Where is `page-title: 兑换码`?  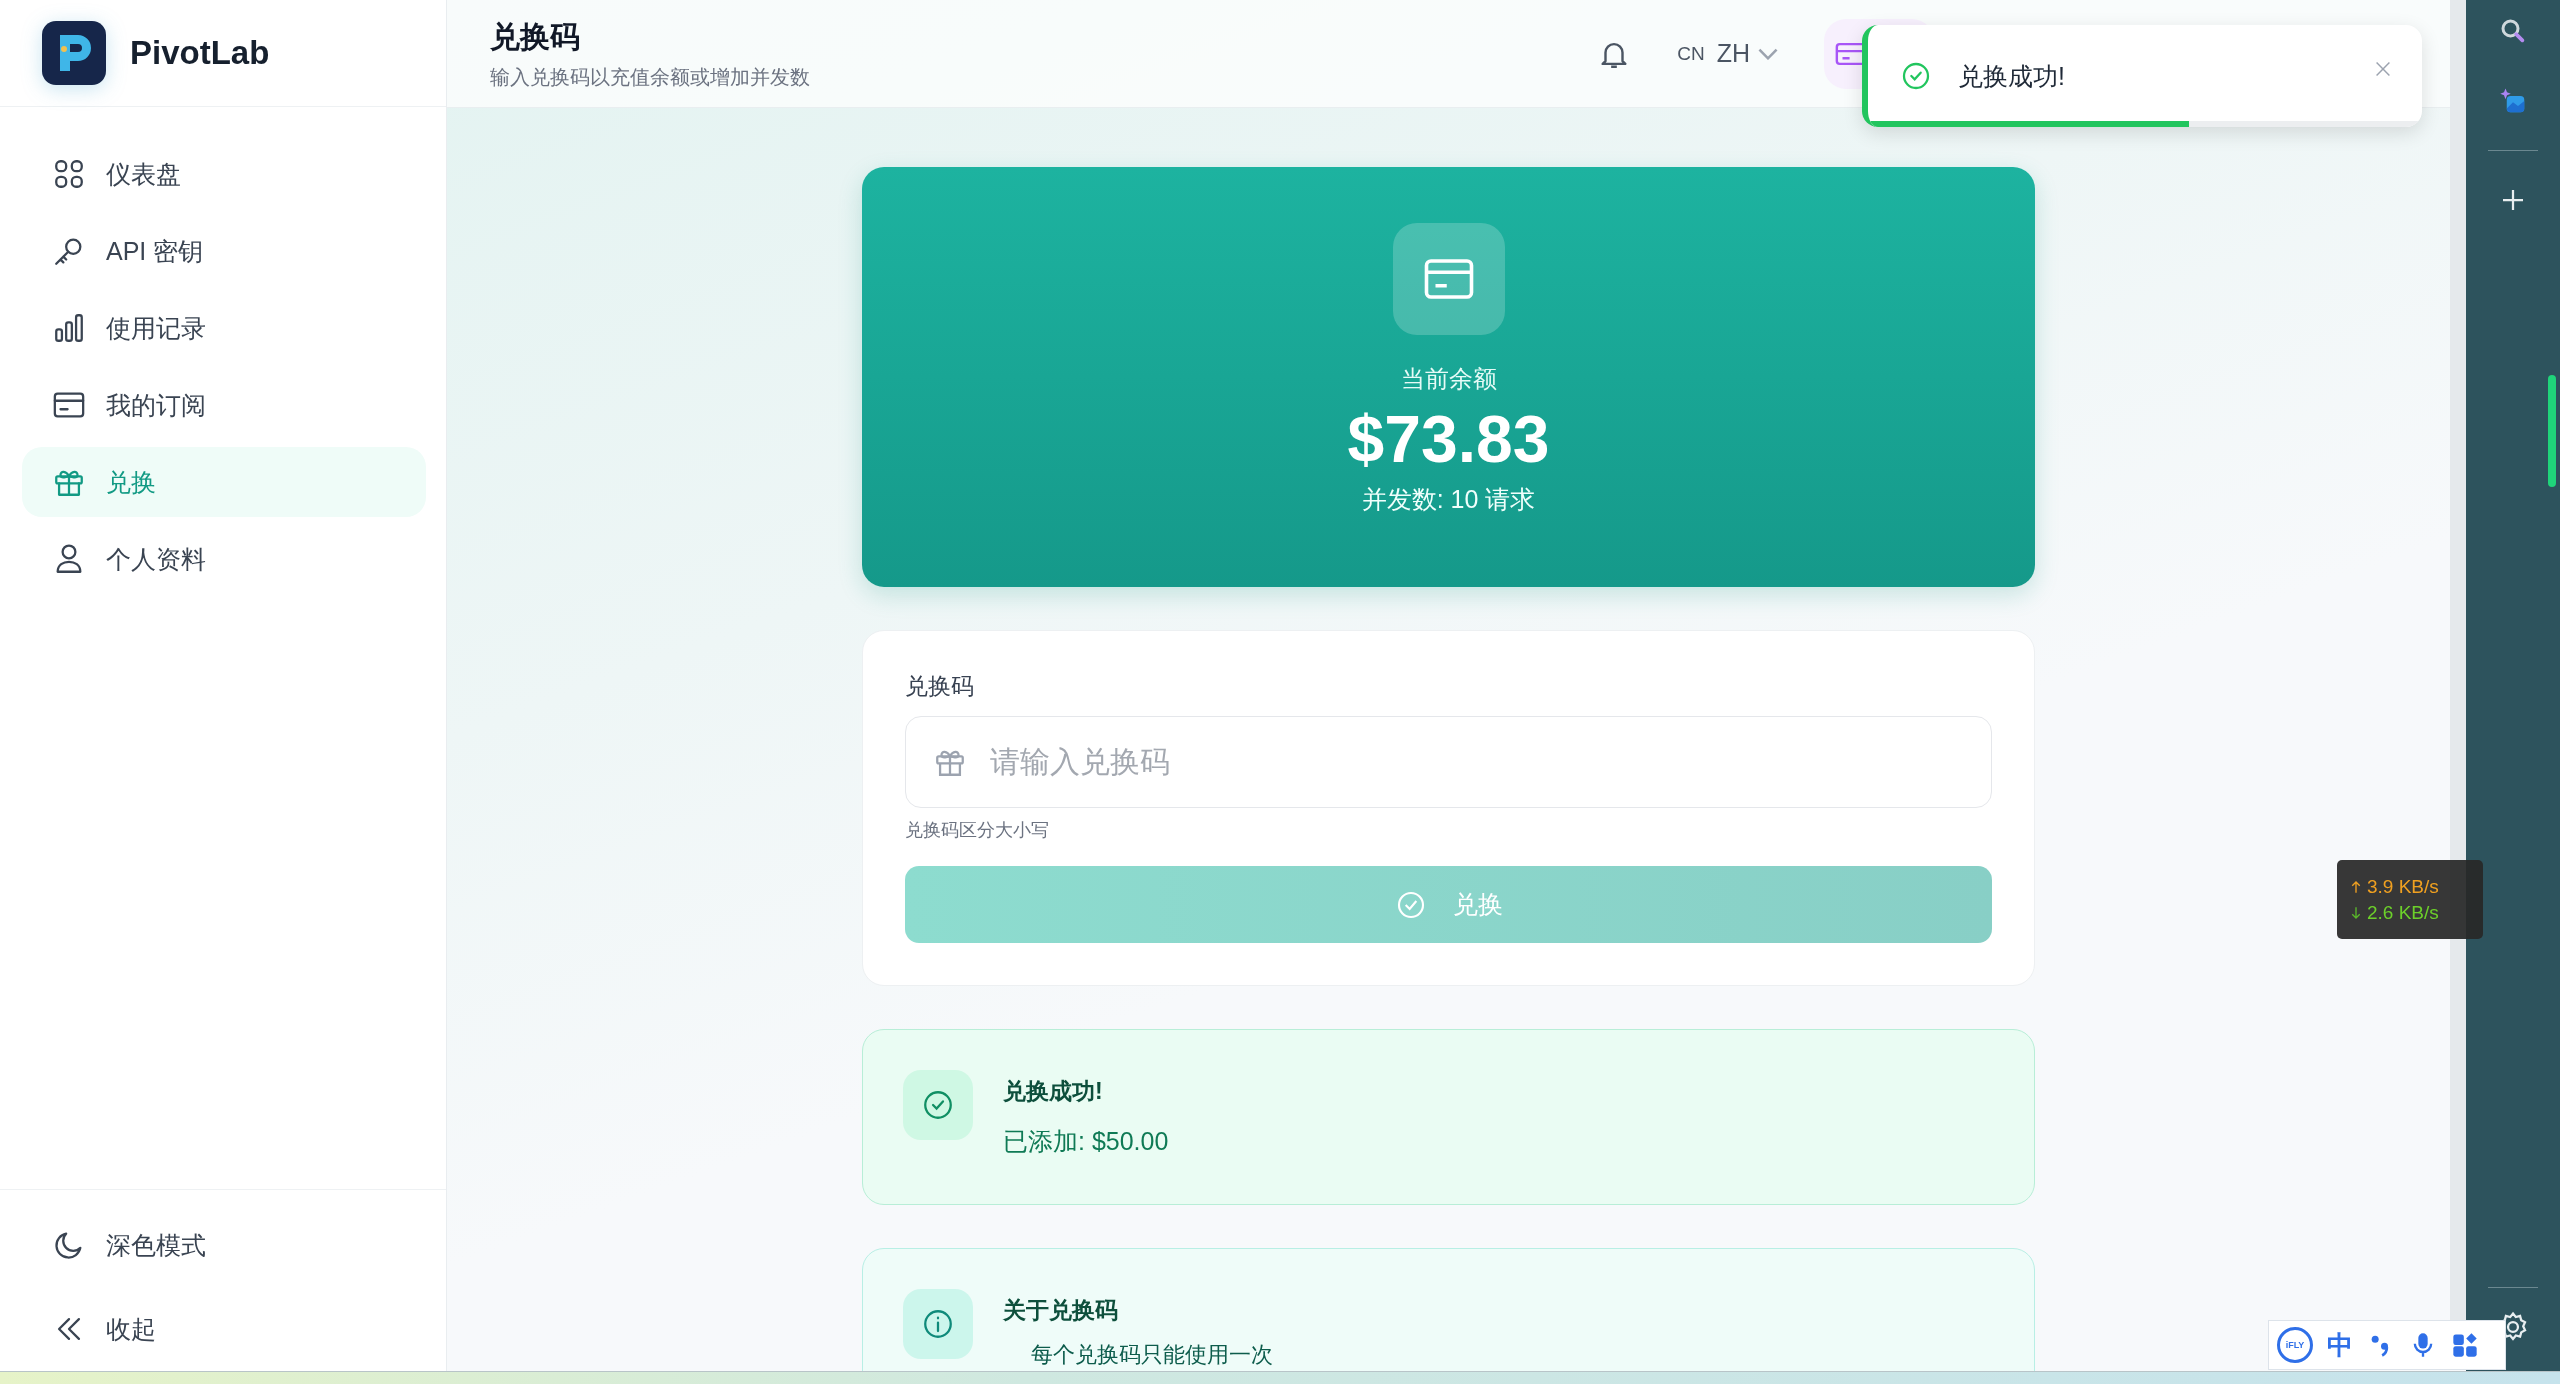
page-title: 兑换码 is located at coordinates (535, 36).